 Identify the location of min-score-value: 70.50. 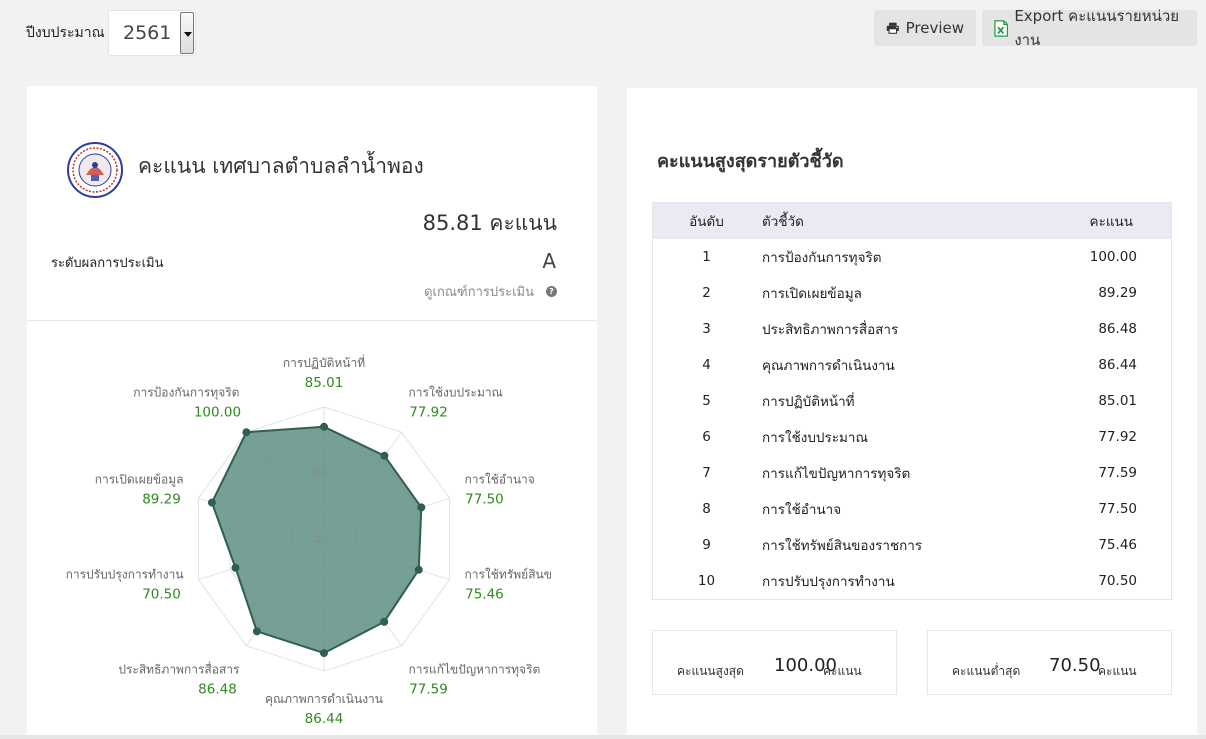
(1075, 665).